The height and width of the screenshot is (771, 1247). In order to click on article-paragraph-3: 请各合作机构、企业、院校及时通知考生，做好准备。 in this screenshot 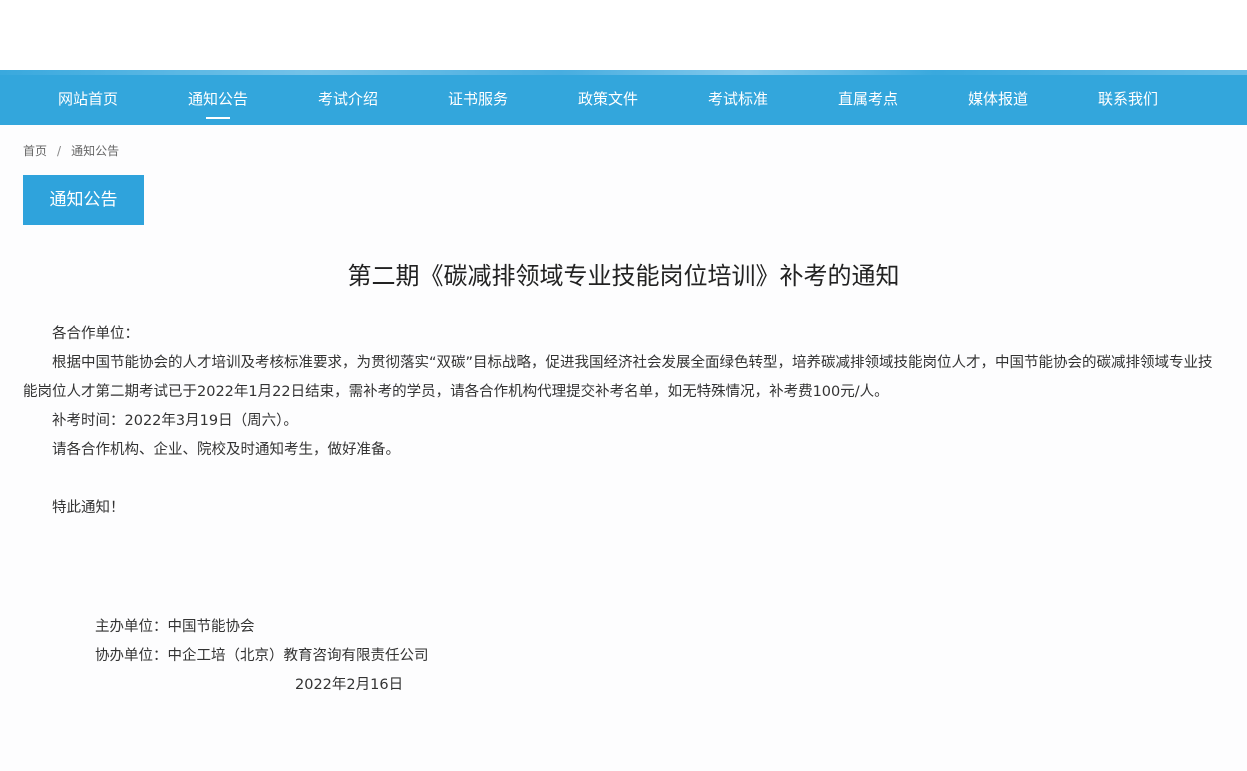, I will do `click(226, 450)`.